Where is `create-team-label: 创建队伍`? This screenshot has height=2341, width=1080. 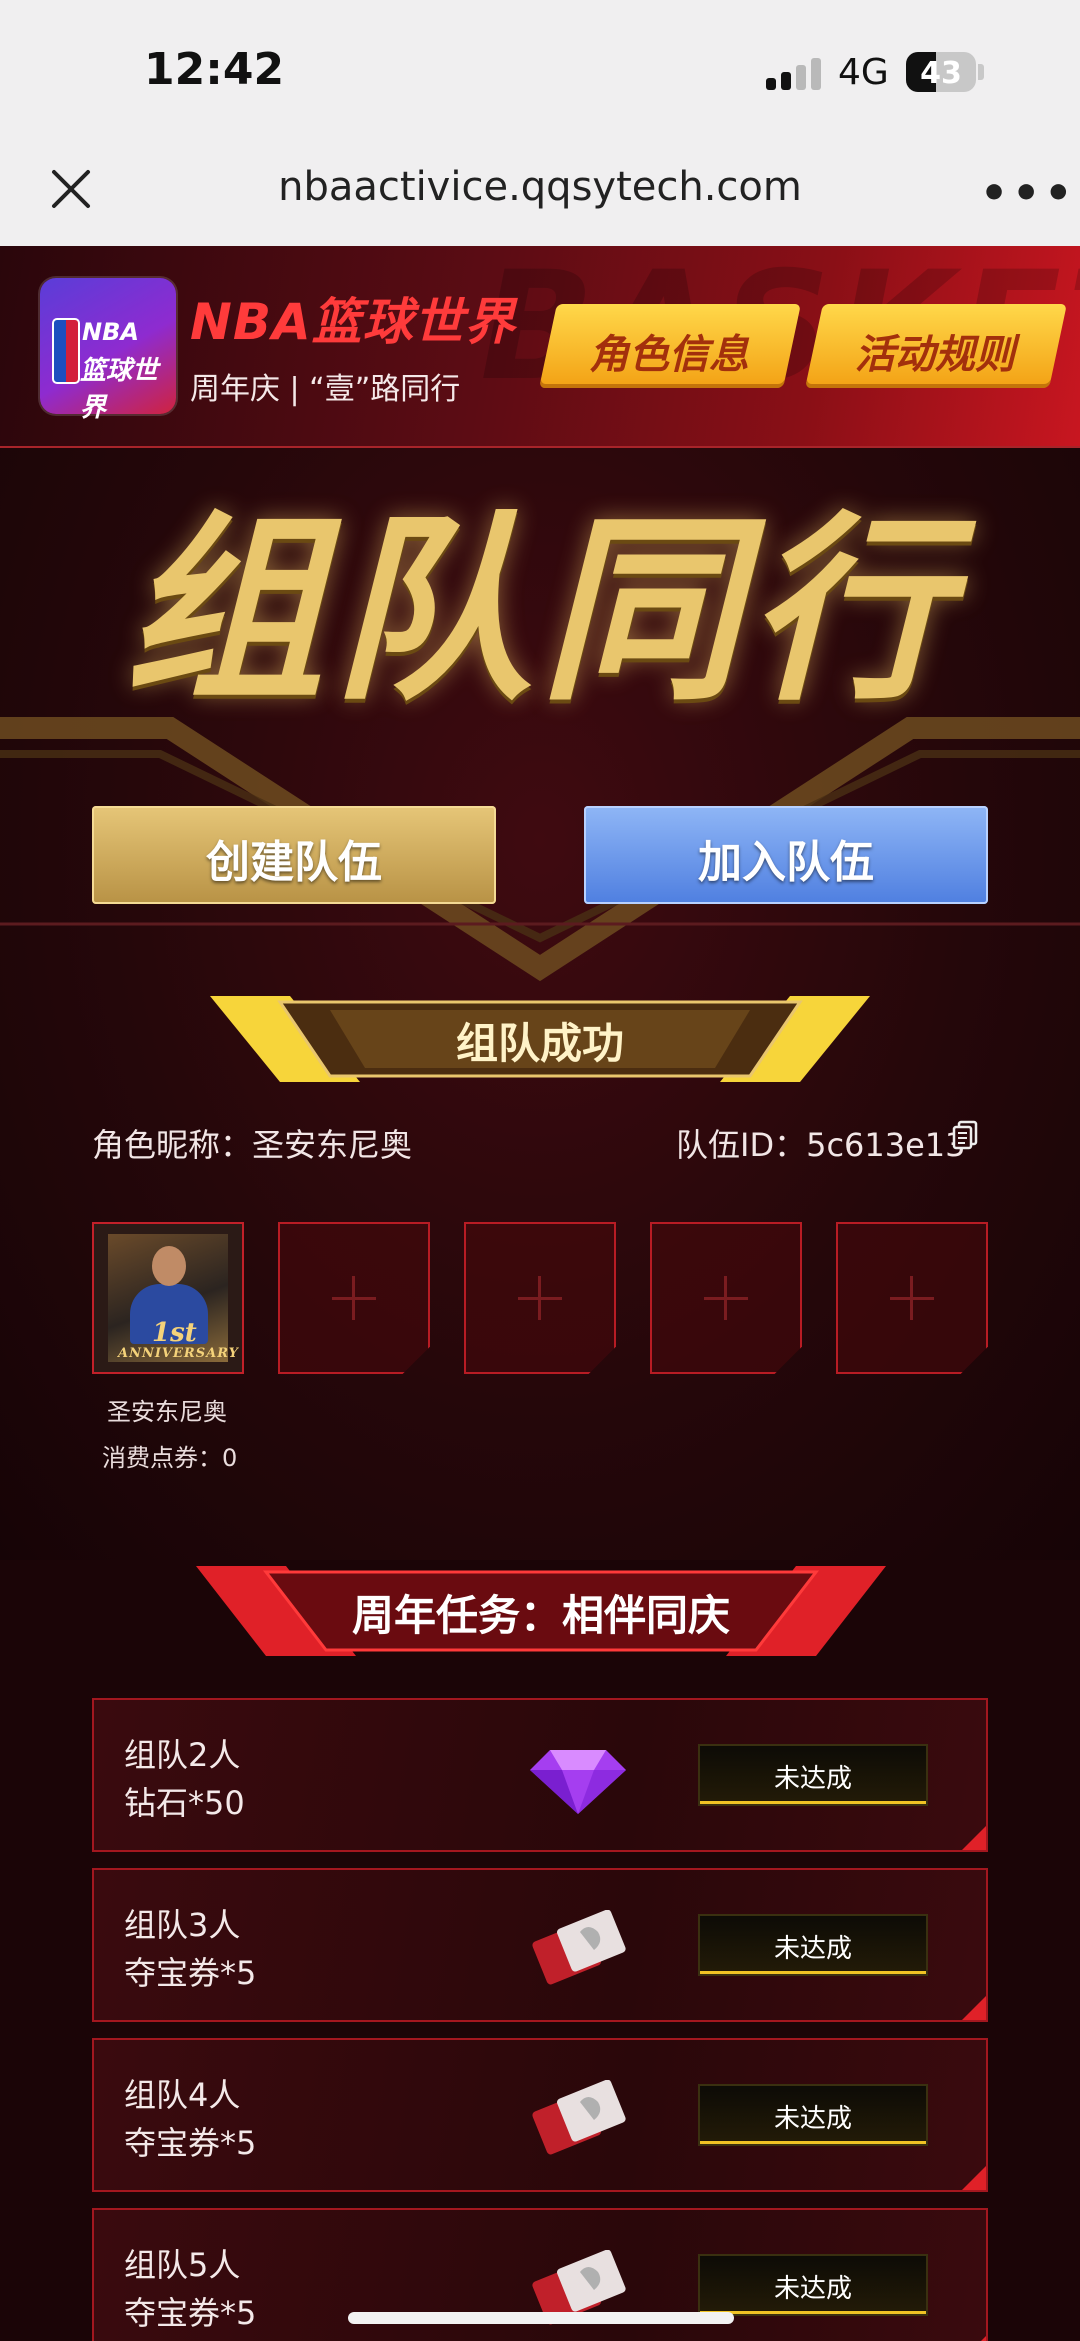
create-team-label: 创建队伍 is located at coordinates (294, 862).